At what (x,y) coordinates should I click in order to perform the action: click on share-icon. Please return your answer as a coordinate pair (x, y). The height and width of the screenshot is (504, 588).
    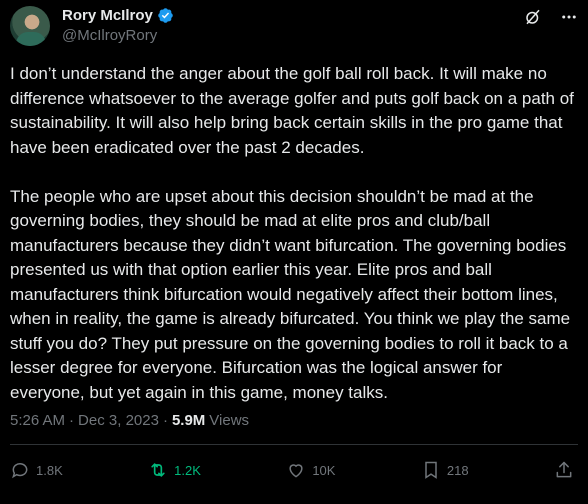
    Looking at the image, I should click on (564, 469).